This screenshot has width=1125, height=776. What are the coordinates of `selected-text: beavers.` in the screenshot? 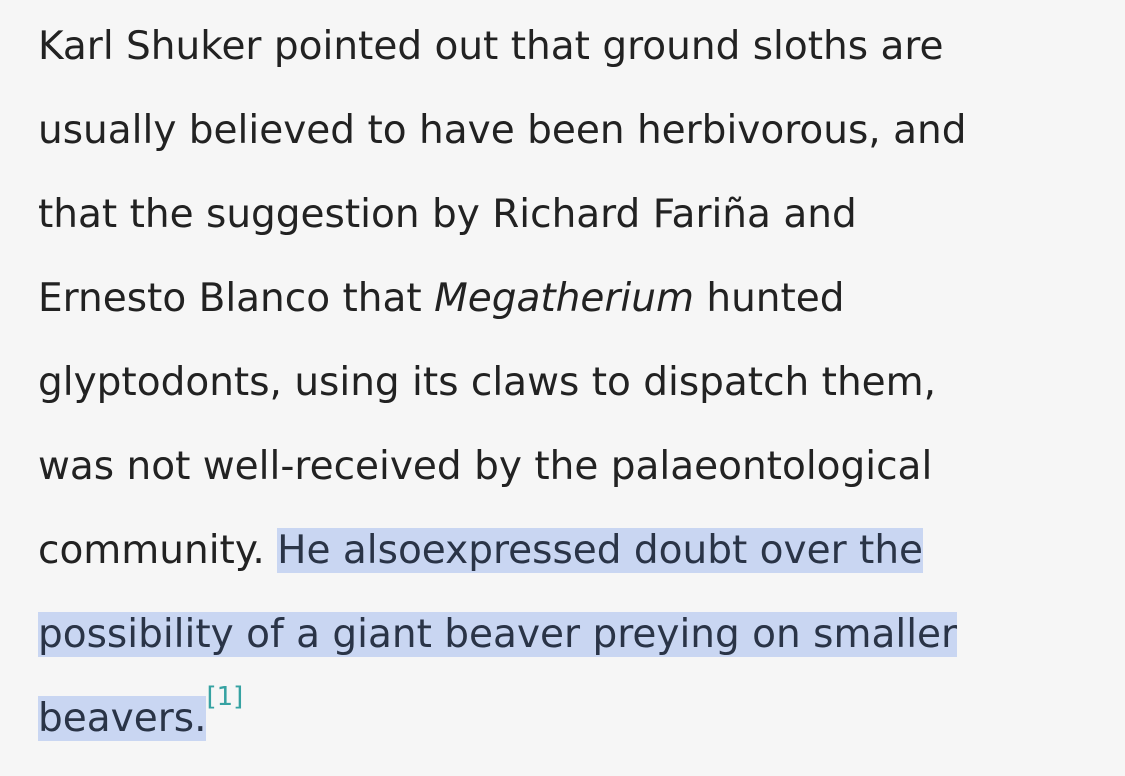 It's located at (122, 718).